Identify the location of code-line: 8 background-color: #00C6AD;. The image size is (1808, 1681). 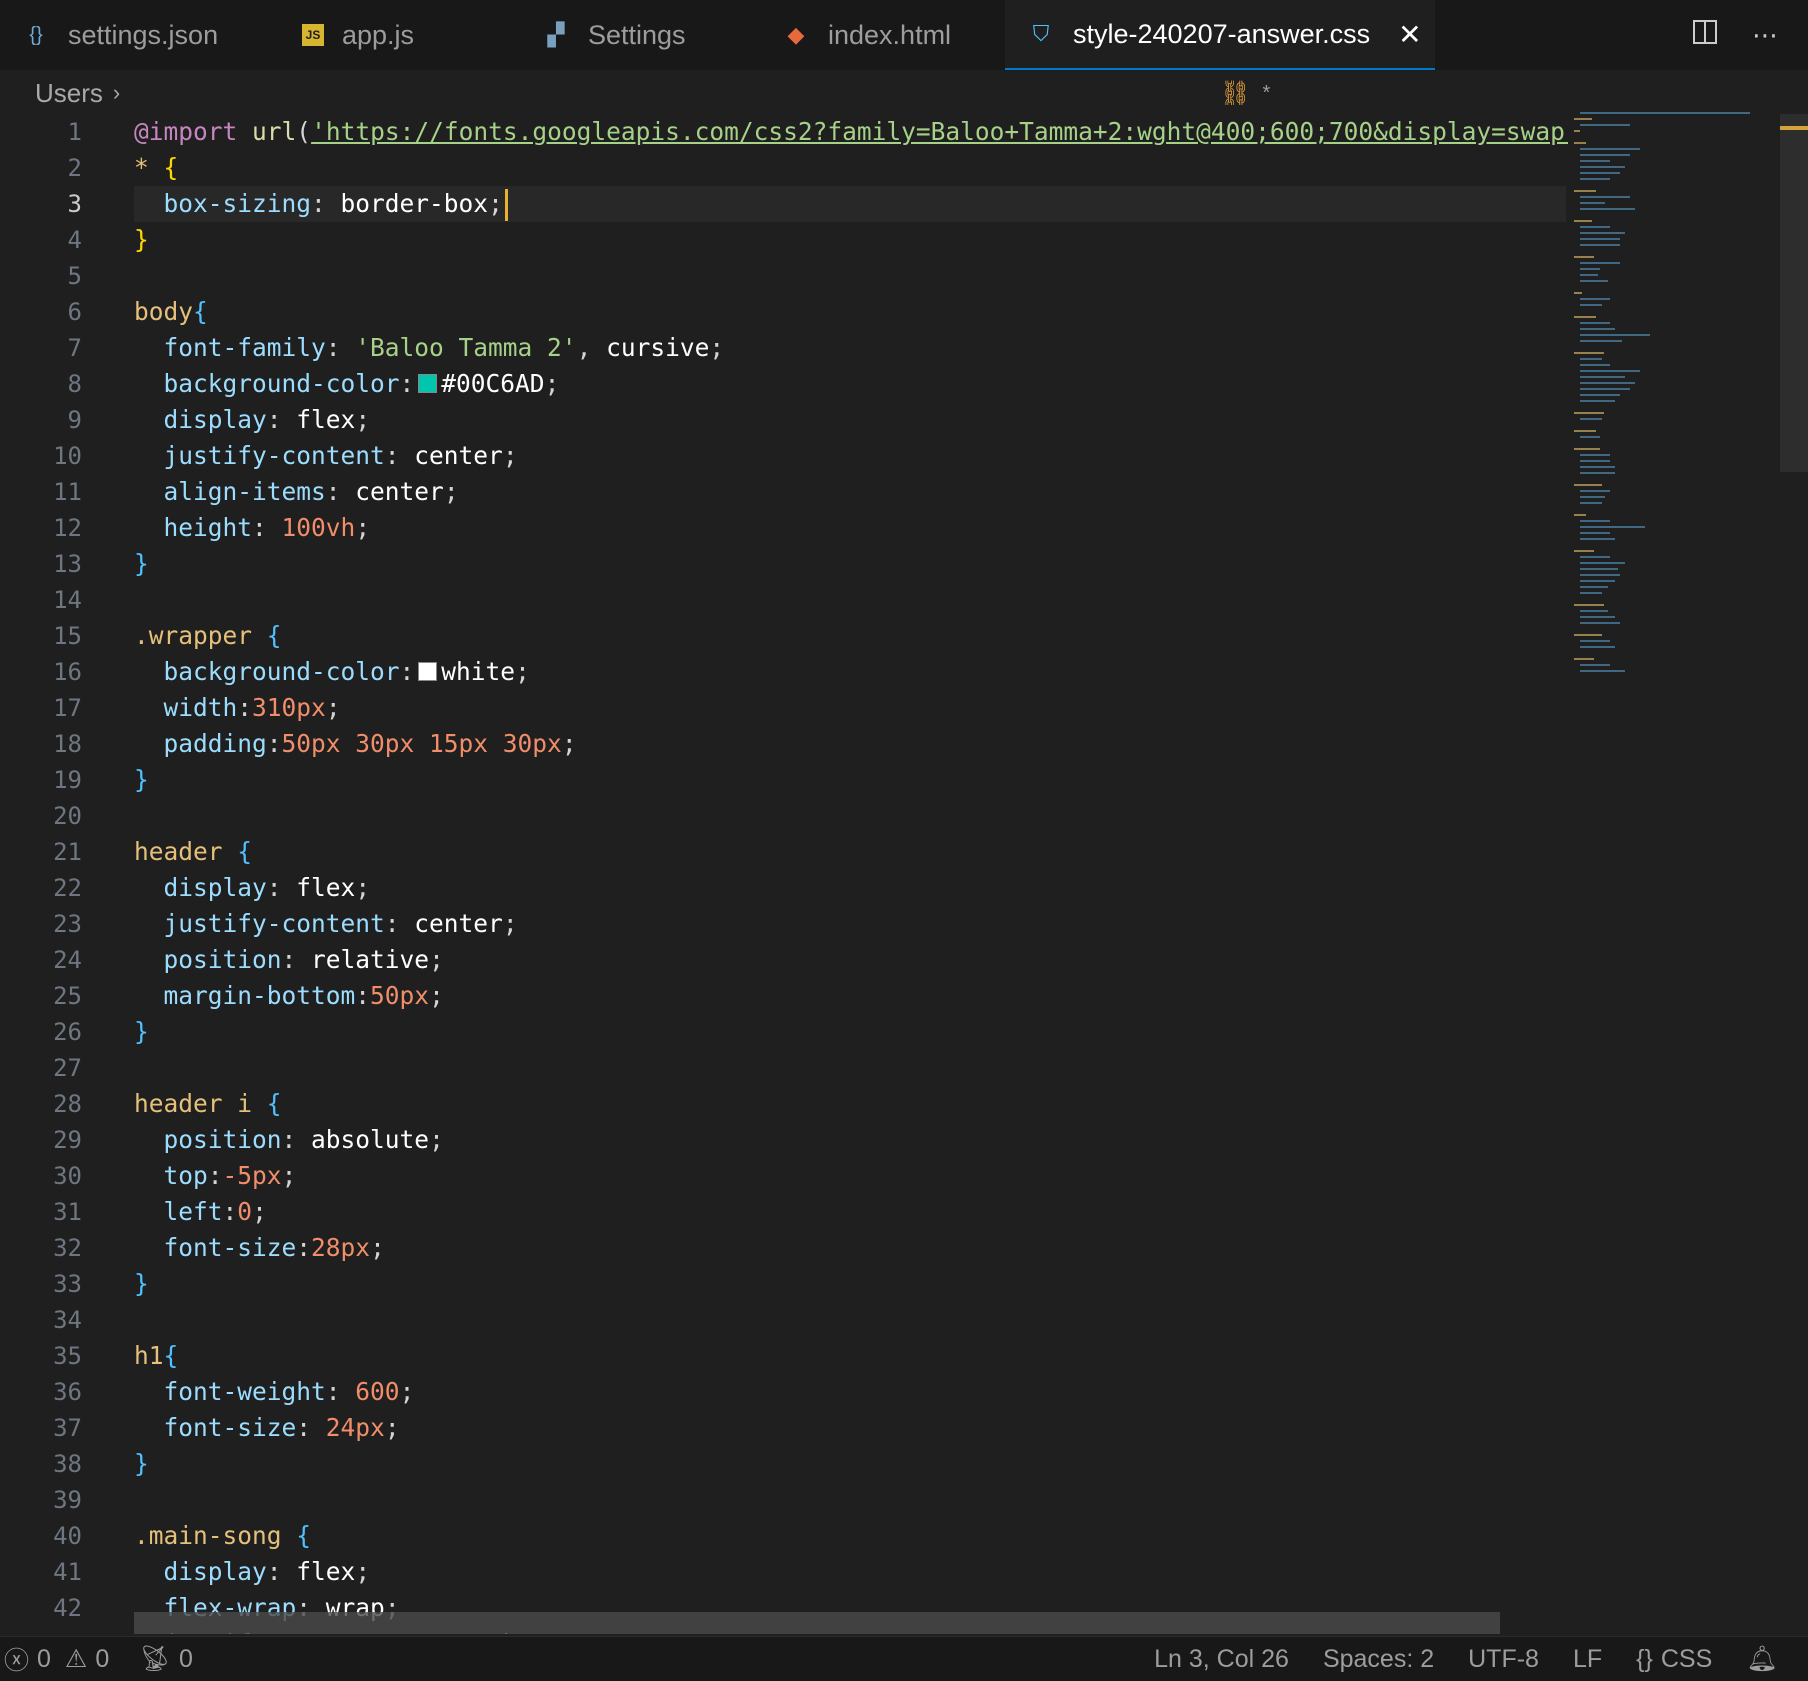
(784, 384).